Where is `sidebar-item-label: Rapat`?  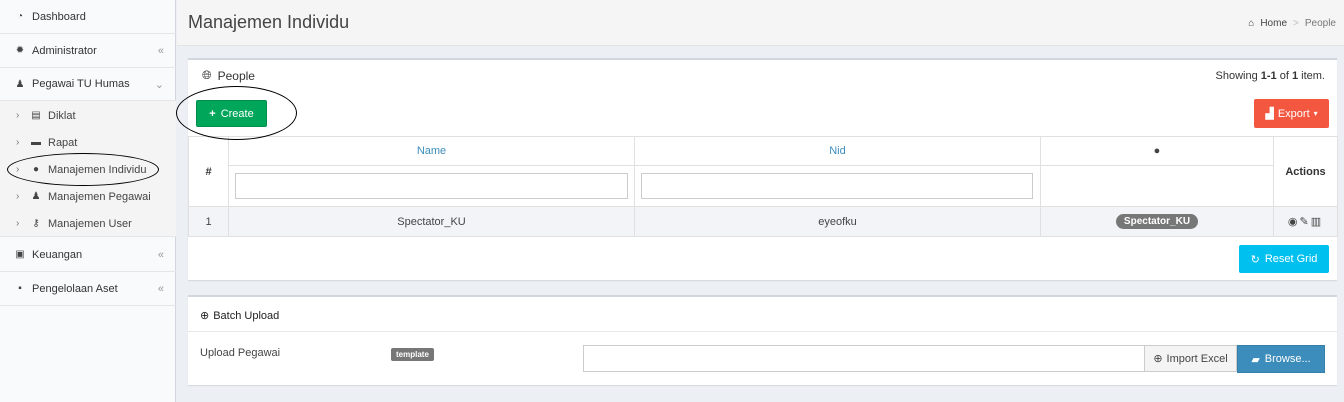 sidebar-item-label: Rapat is located at coordinates (63, 142).